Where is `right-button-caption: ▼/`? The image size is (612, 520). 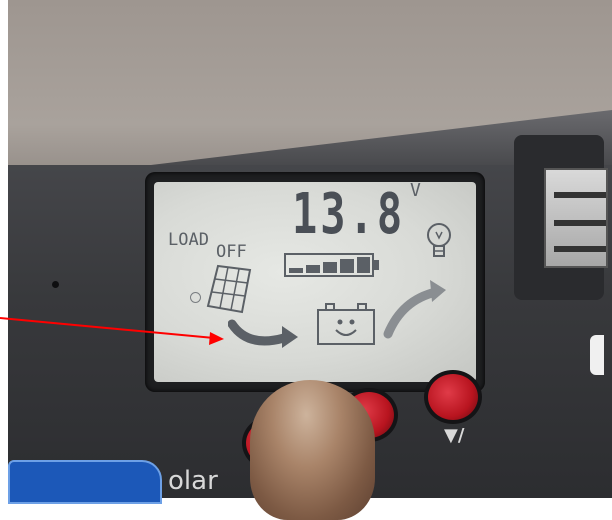 right-button-caption: ▼/ is located at coordinates (454, 435).